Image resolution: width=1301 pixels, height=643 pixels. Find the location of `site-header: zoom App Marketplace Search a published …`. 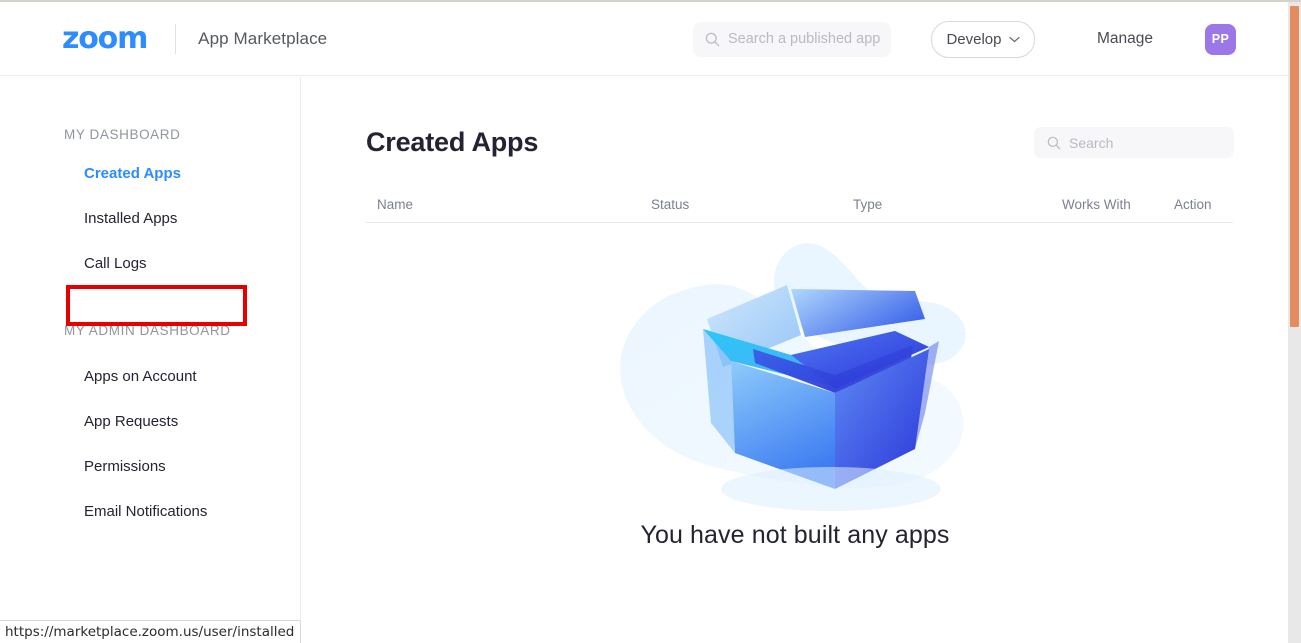

site-header: zoom App Marketplace Search a published … is located at coordinates (644, 39).